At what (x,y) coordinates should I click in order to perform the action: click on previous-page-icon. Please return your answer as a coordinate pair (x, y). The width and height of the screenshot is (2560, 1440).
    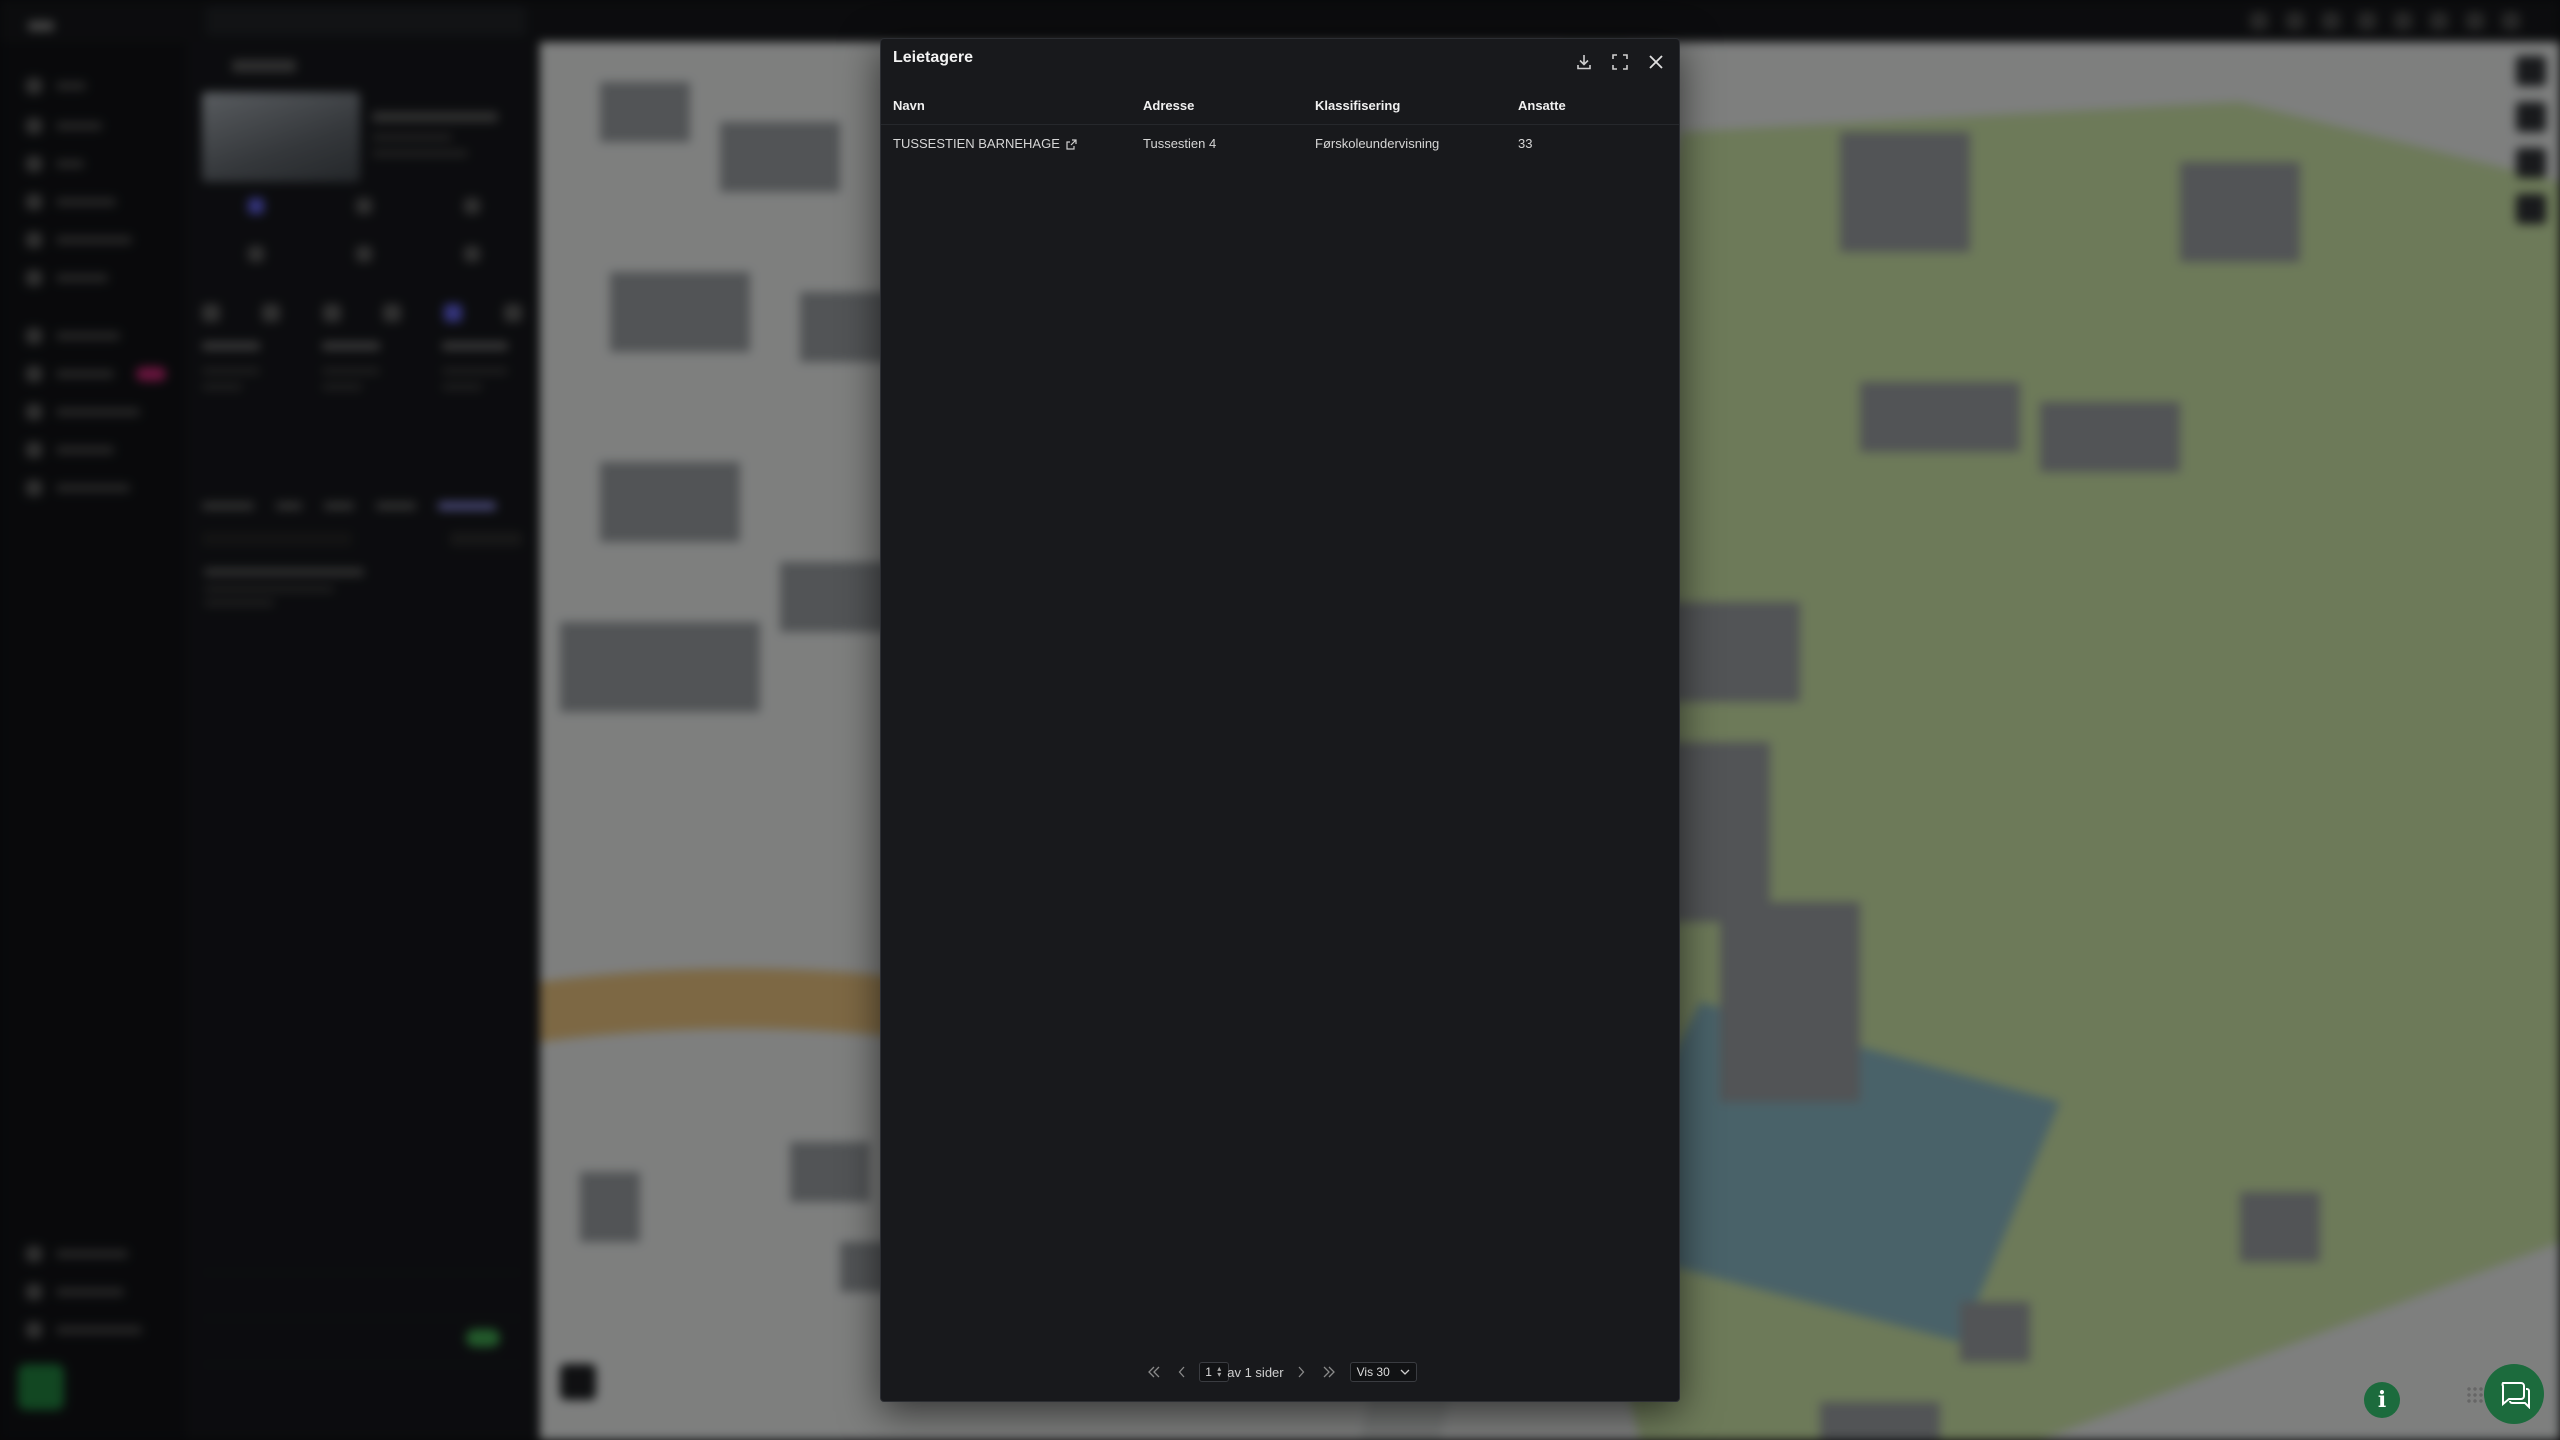
    Looking at the image, I should click on (1181, 1372).